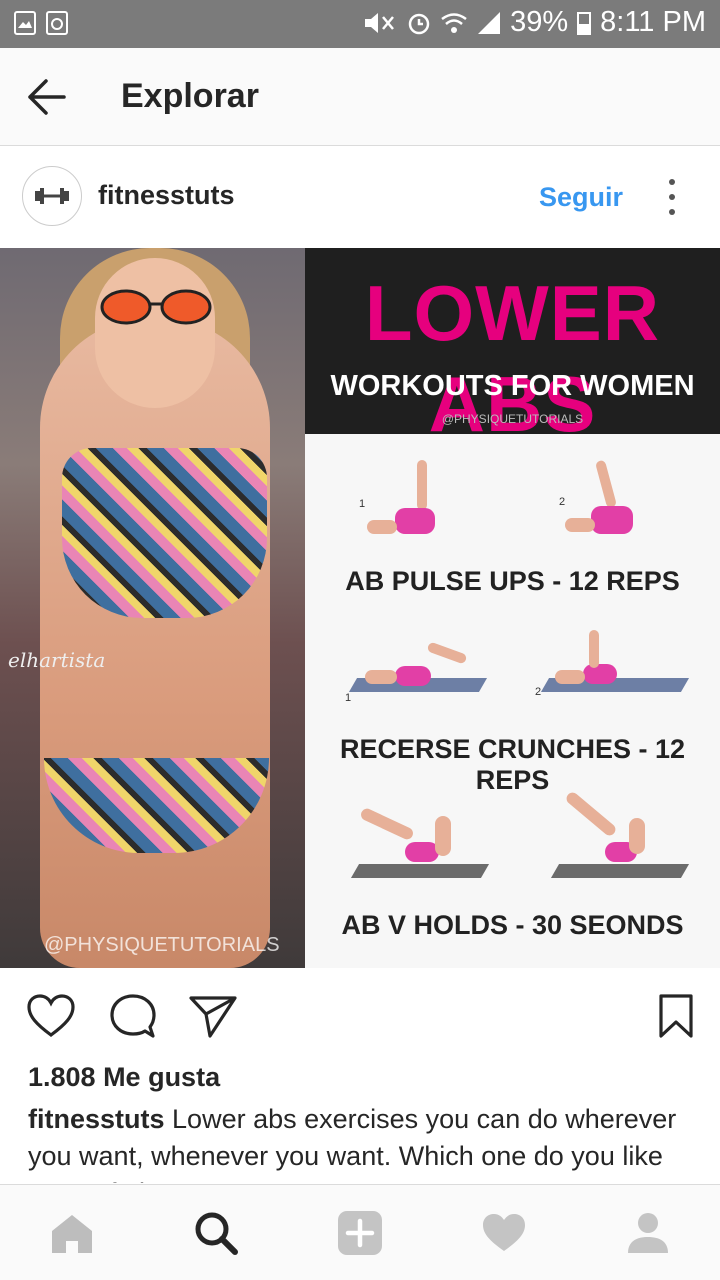  Describe the element at coordinates (512, 386) in the screenshot. I see `workout-subtitle: WORKOUTS FOR WOMEN` at that location.